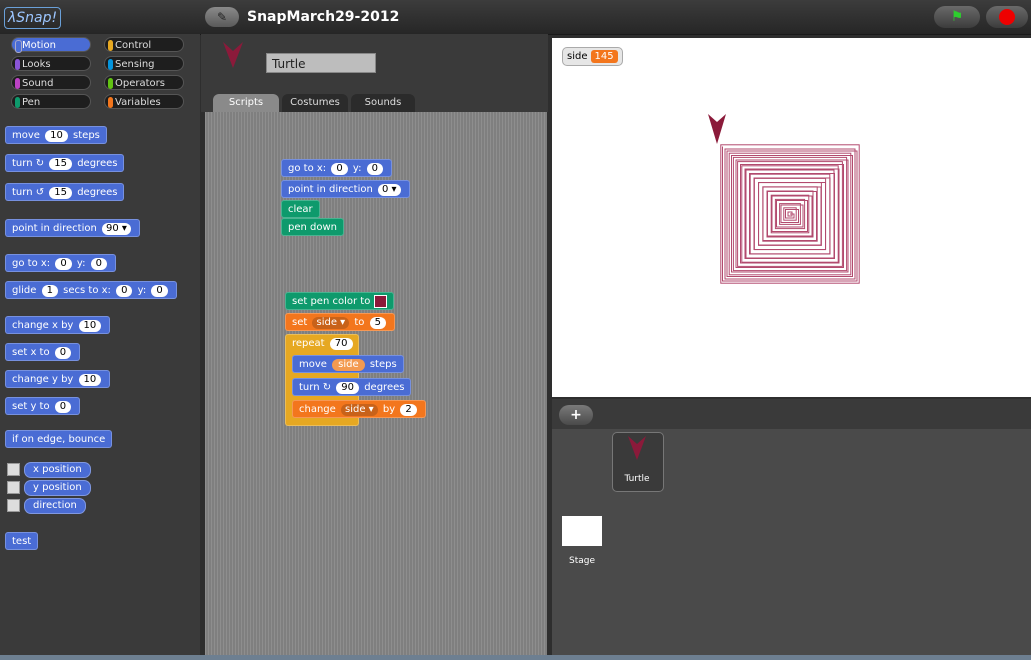 The height and width of the screenshot is (660, 1031). Describe the element at coordinates (383, 103) in the screenshot. I see `tab-sounds: Sounds` at that location.